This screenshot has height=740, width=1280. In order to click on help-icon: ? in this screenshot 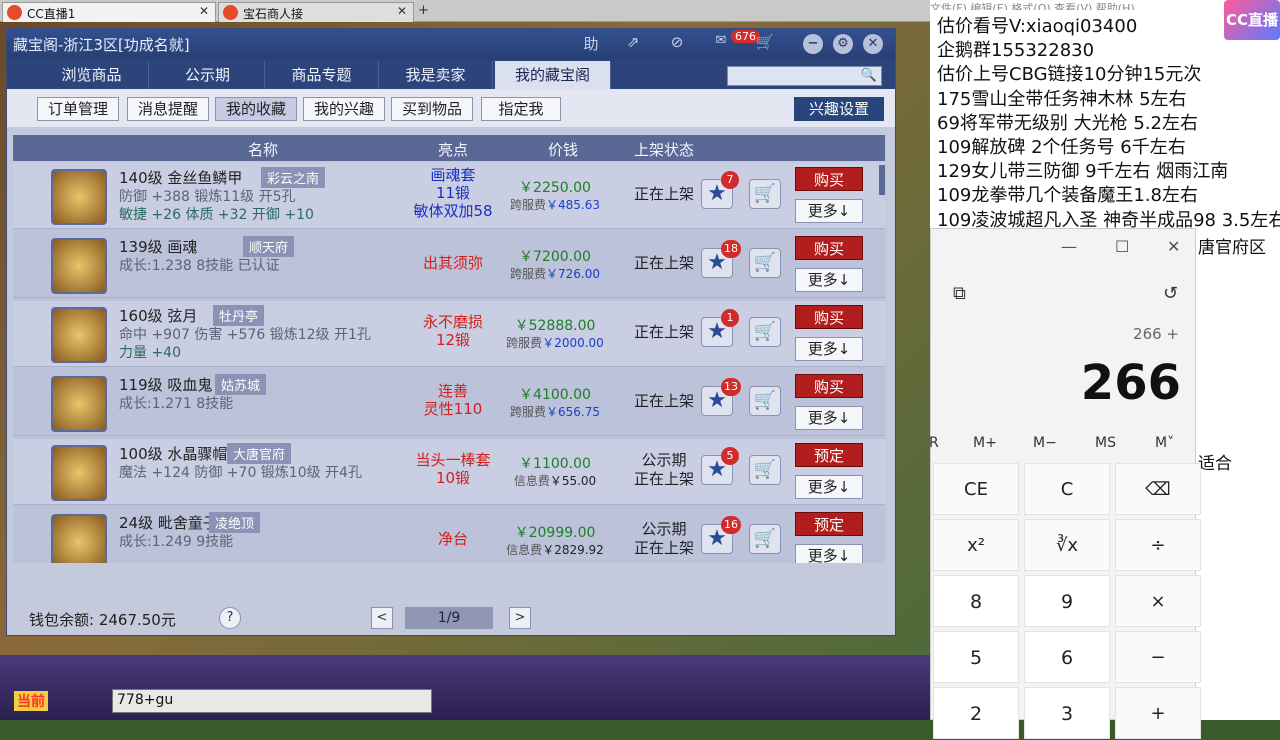, I will do `click(230, 618)`.